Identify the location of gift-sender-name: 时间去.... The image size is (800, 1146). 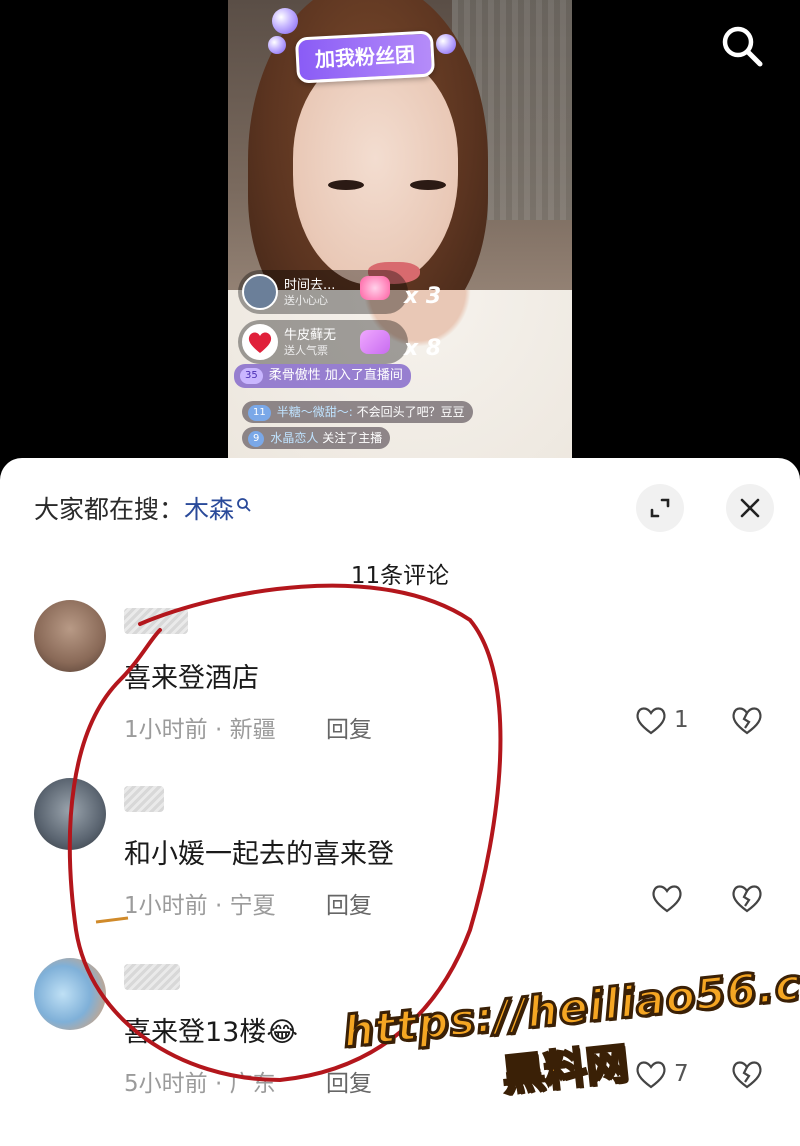
(310, 285).